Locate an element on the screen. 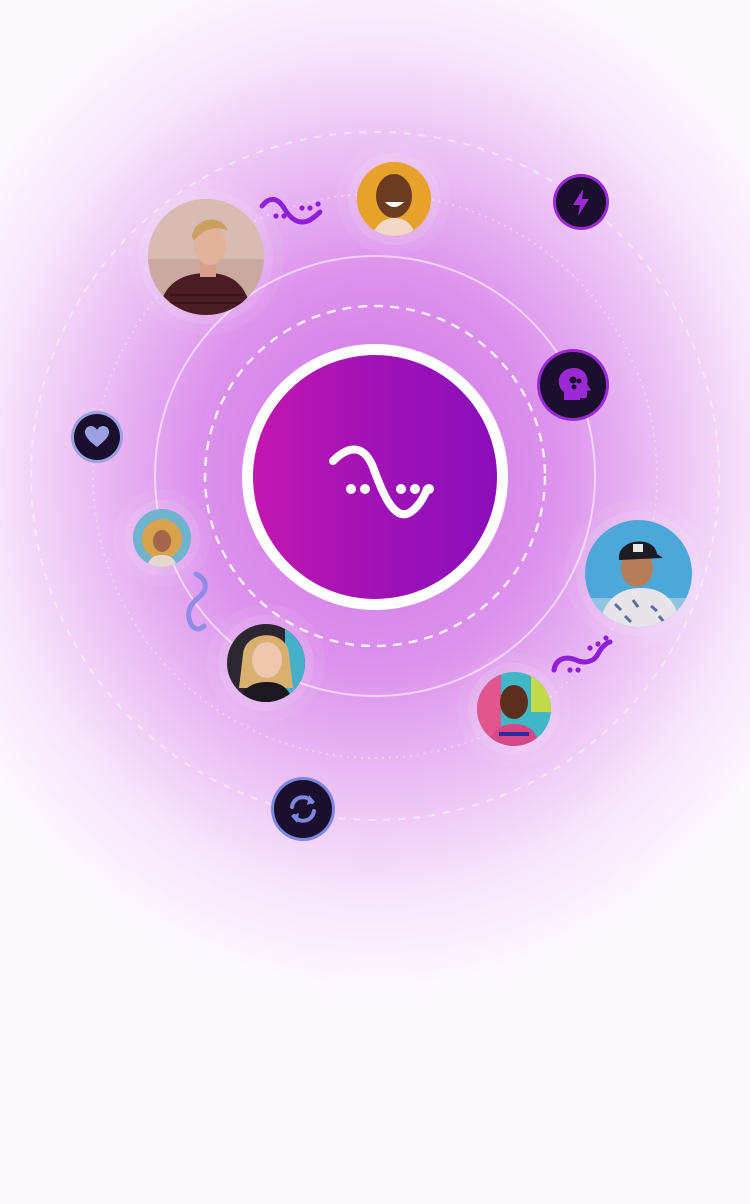 The width and height of the screenshot is (750, 1204). logo-circle is located at coordinates (375, 477).